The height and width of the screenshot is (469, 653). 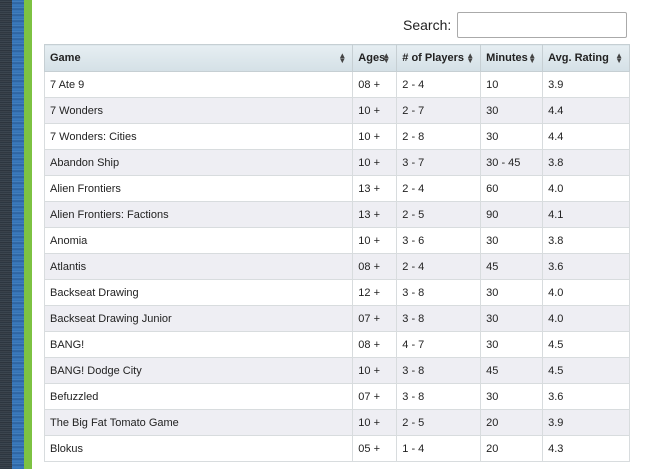 I want to click on search-area: Search:, so click(x=515, y=25).